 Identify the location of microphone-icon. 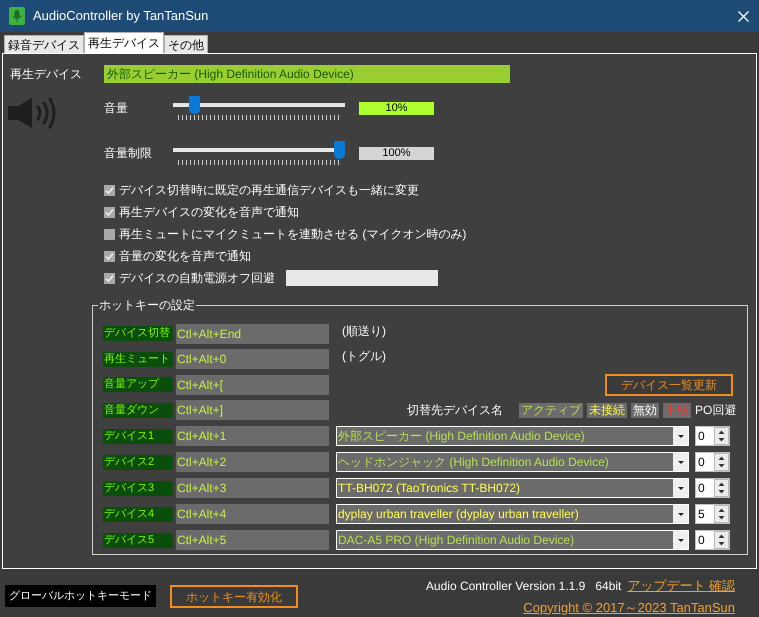
(17, 16).